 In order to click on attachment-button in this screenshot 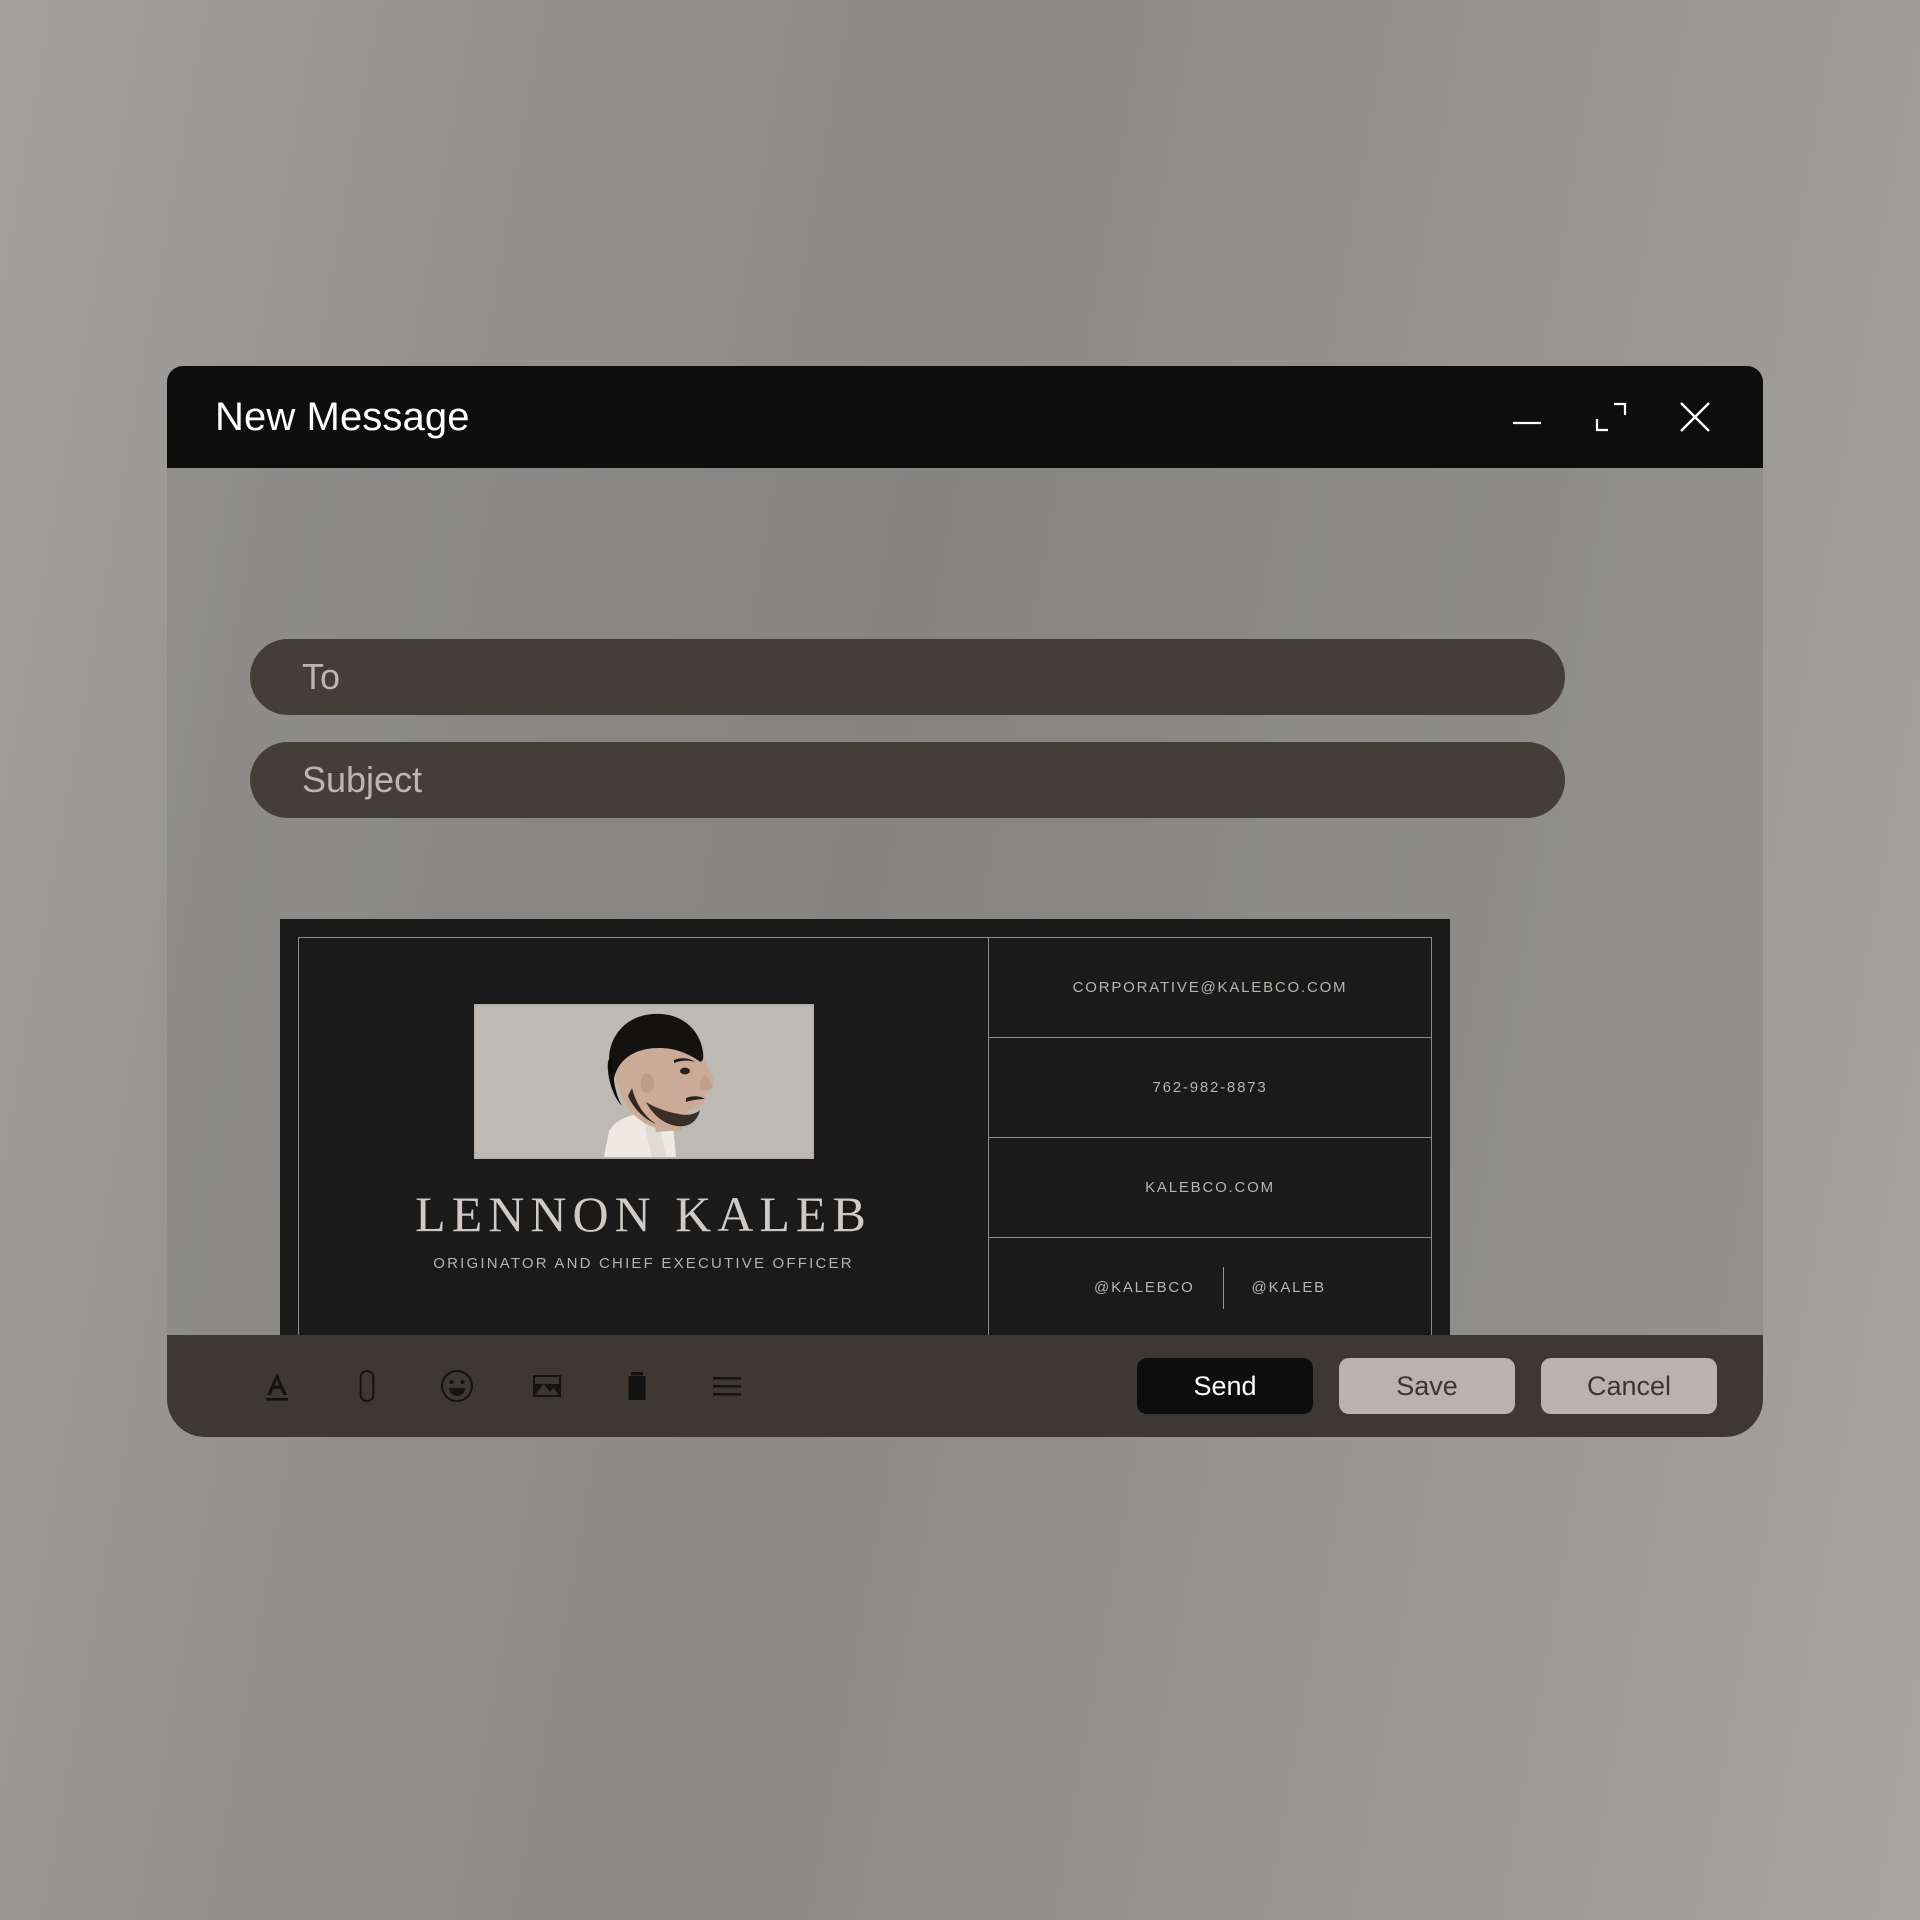, I will do `click(367, 1386)`.